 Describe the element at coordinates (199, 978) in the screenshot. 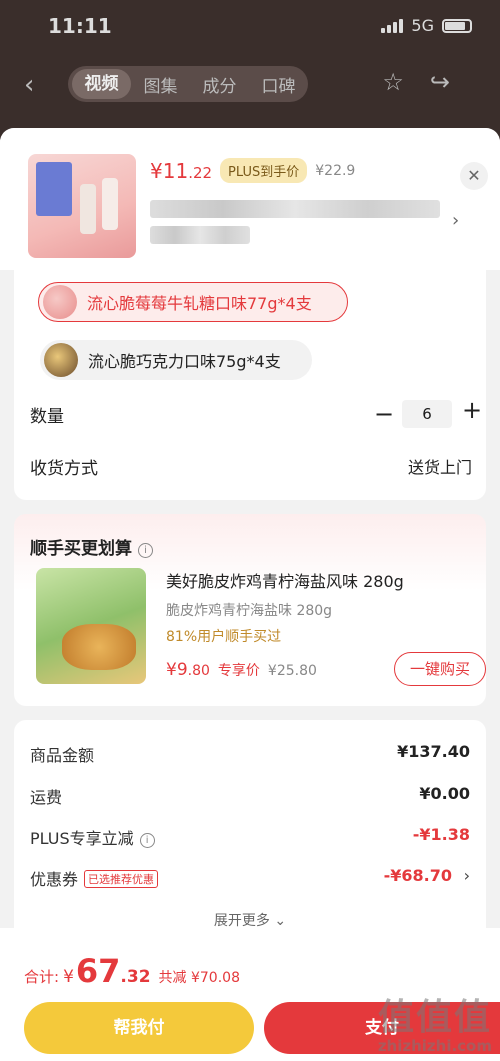

I see `total-discount: 共减 ¥70.08` at that location.